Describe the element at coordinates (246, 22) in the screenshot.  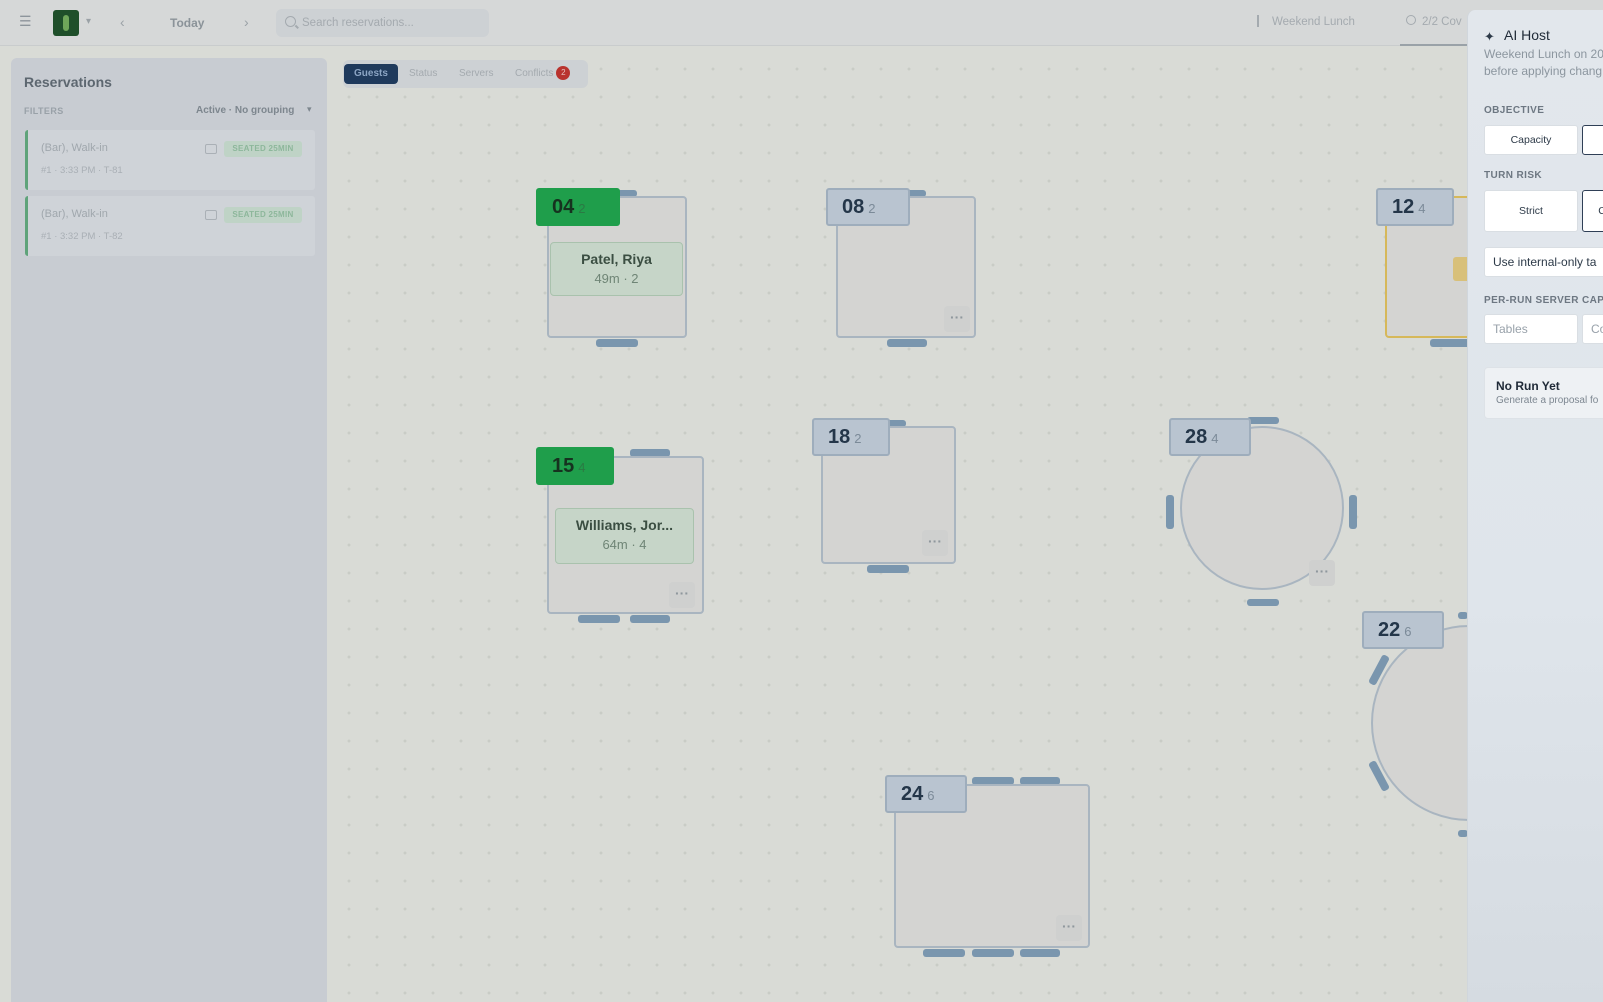
I see `next-day-button: ›` at that location.